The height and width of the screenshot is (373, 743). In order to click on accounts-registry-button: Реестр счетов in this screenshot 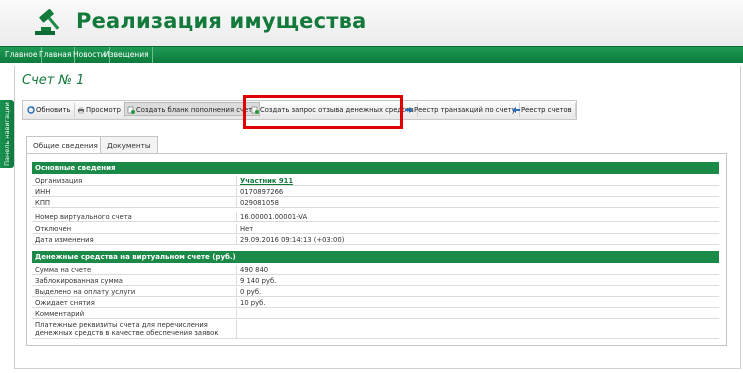, I will do `click(543, 110)`.